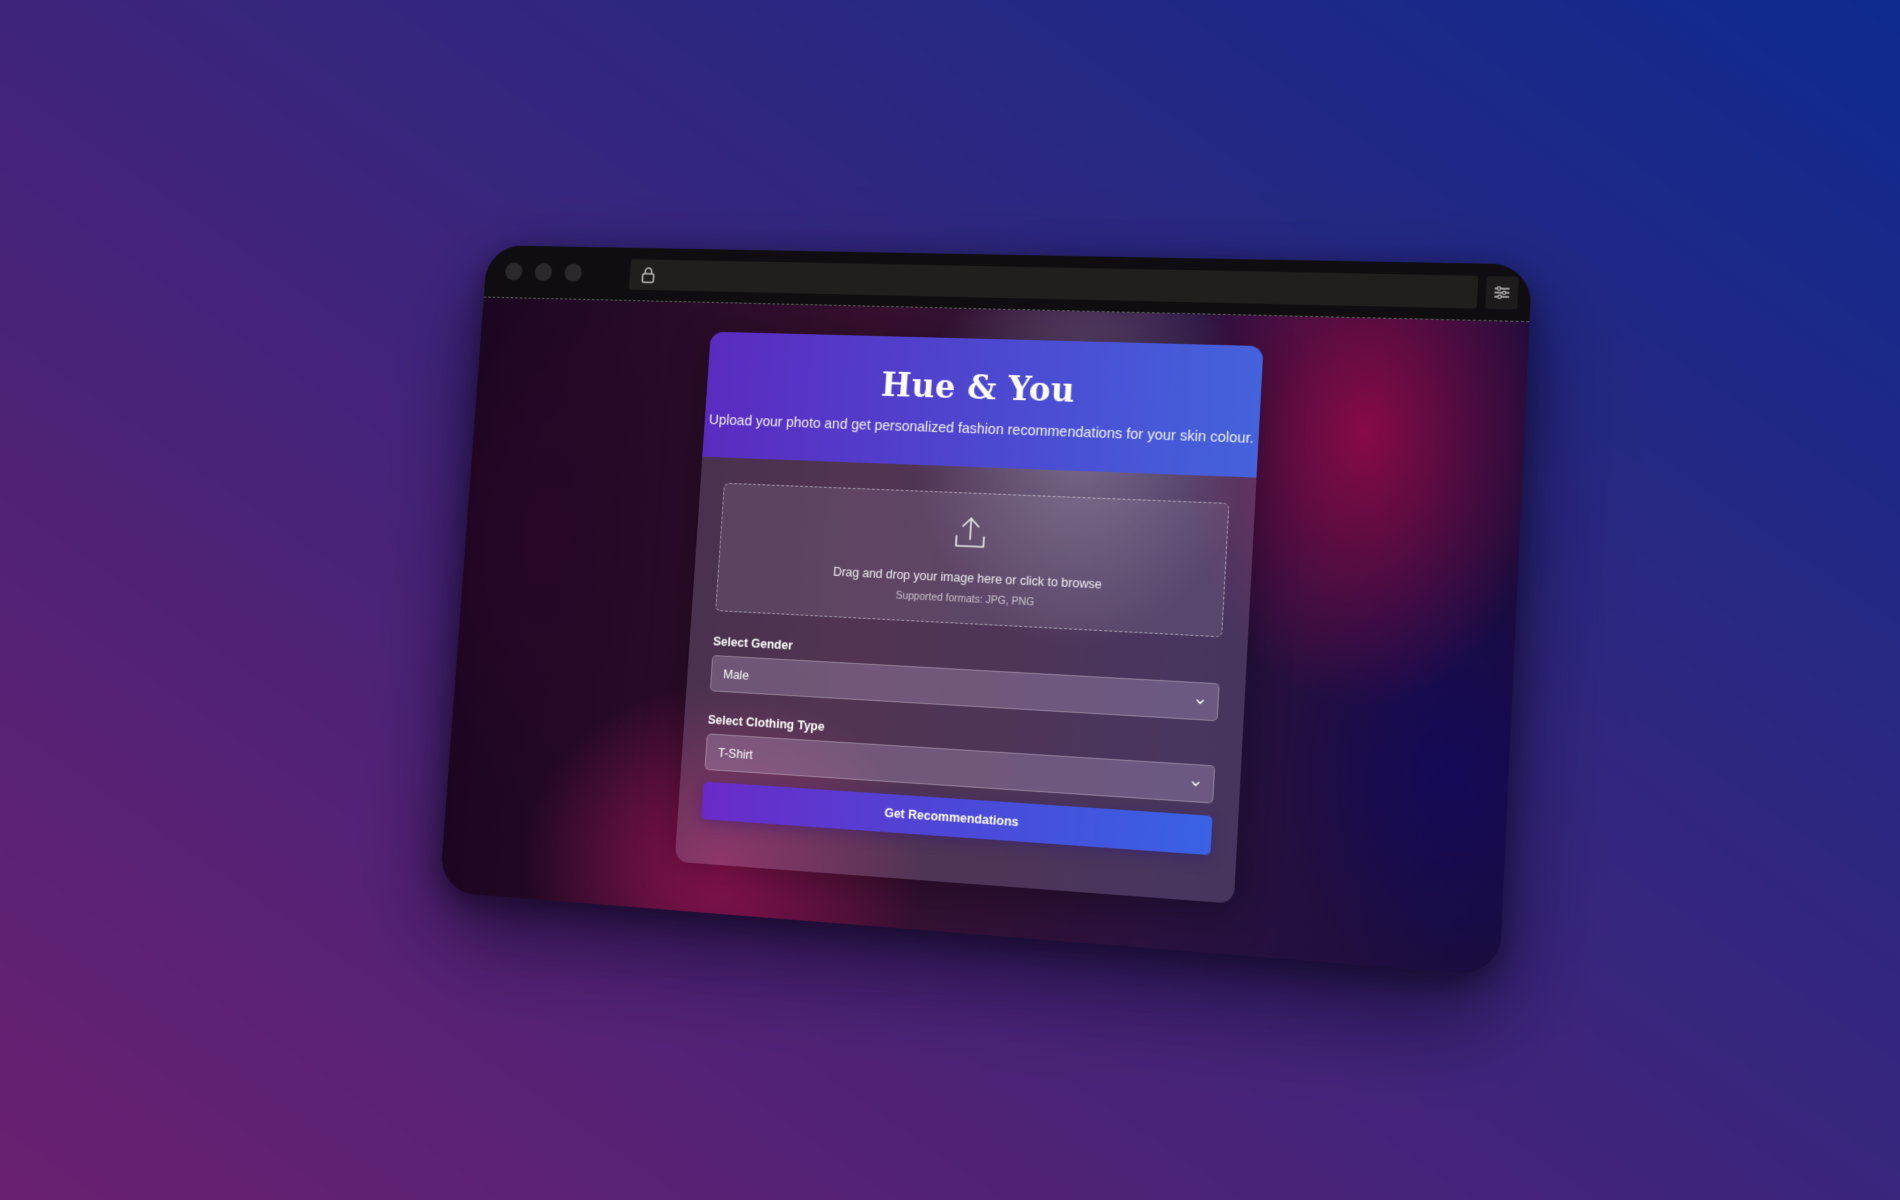 Image resolution: width=1900 pixels, height=1200 pixels. I want to click on address-bar, so click(1053, 284).